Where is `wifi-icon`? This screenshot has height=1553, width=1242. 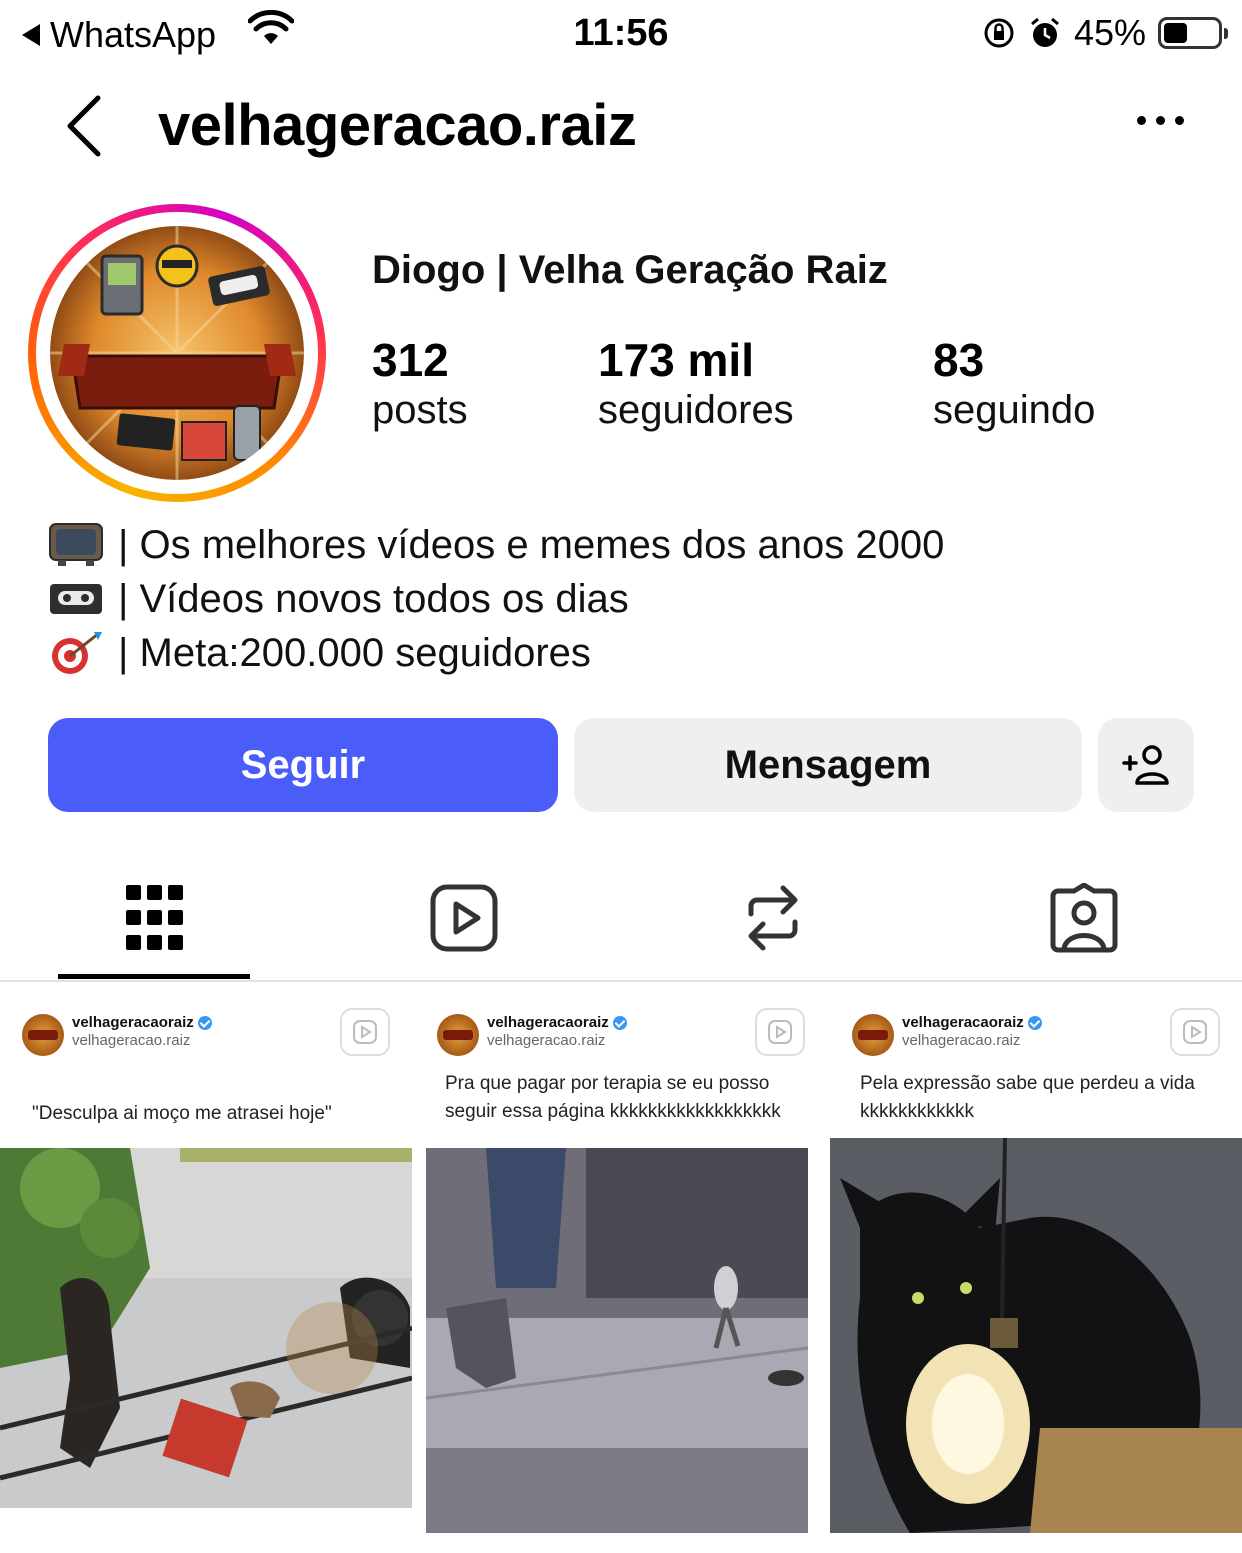
wifi-icon is located at coordinates (271, 27).